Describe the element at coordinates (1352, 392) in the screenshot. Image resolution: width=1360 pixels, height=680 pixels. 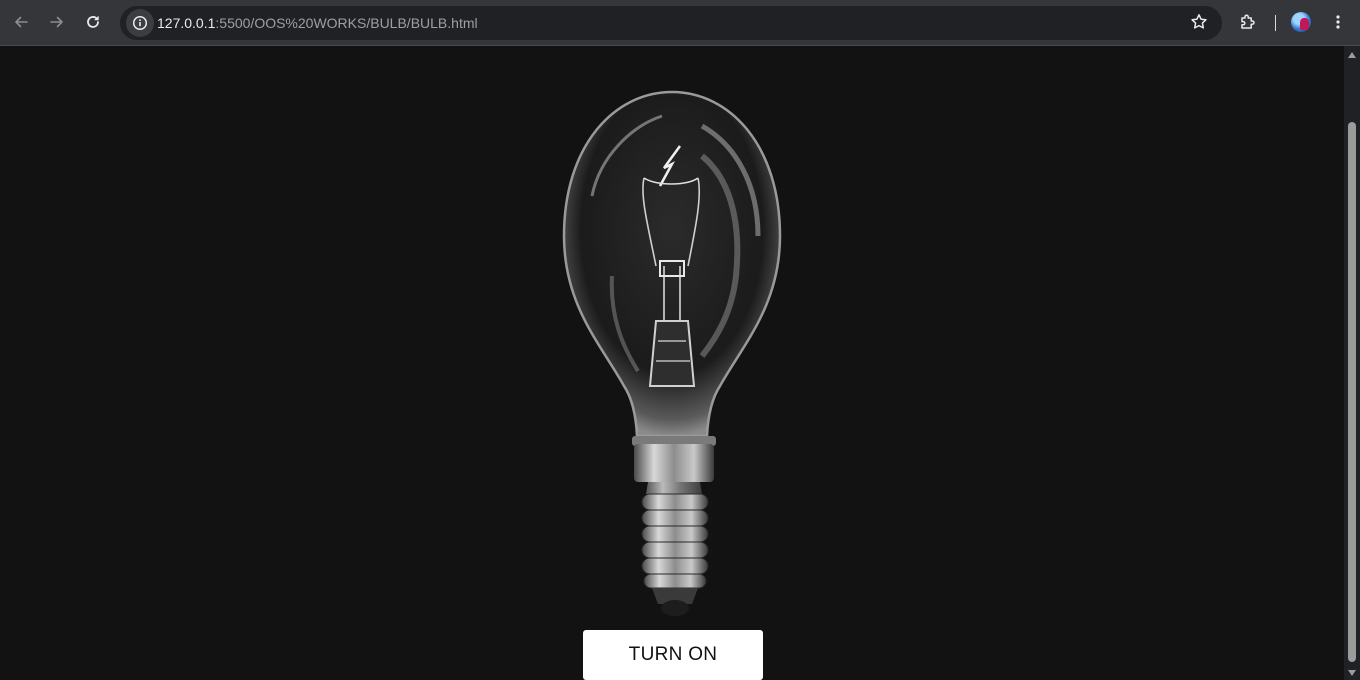
I see `scroll-thumb` at that location.